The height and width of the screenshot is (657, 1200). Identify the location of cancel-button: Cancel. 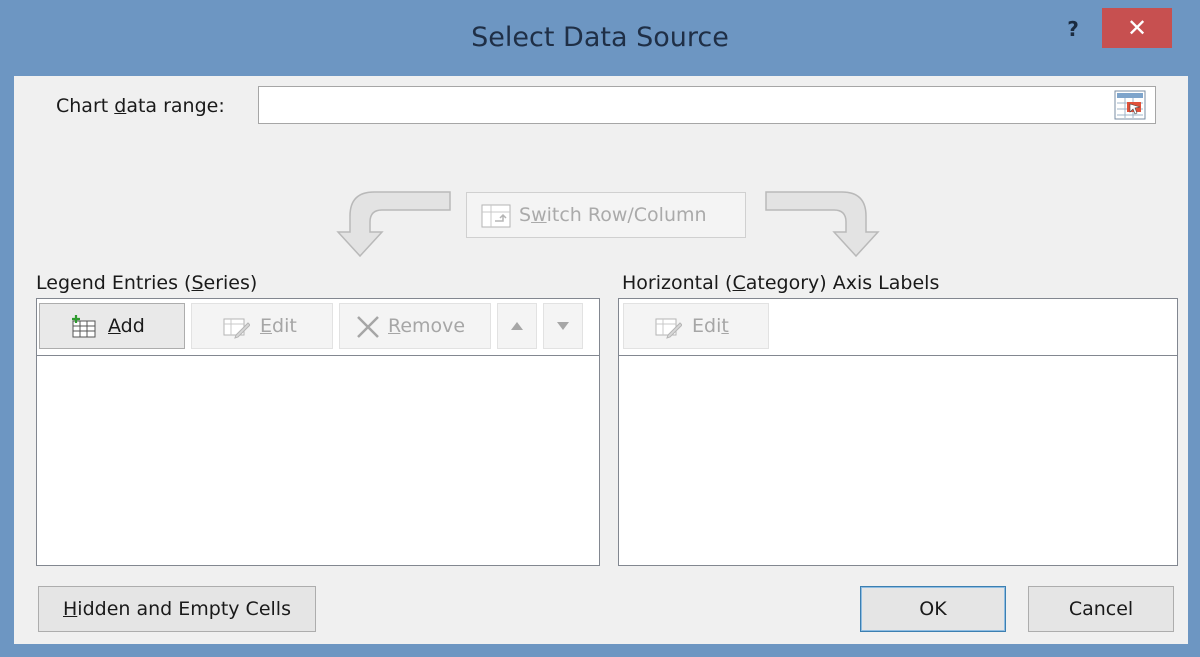
(1101, 609).